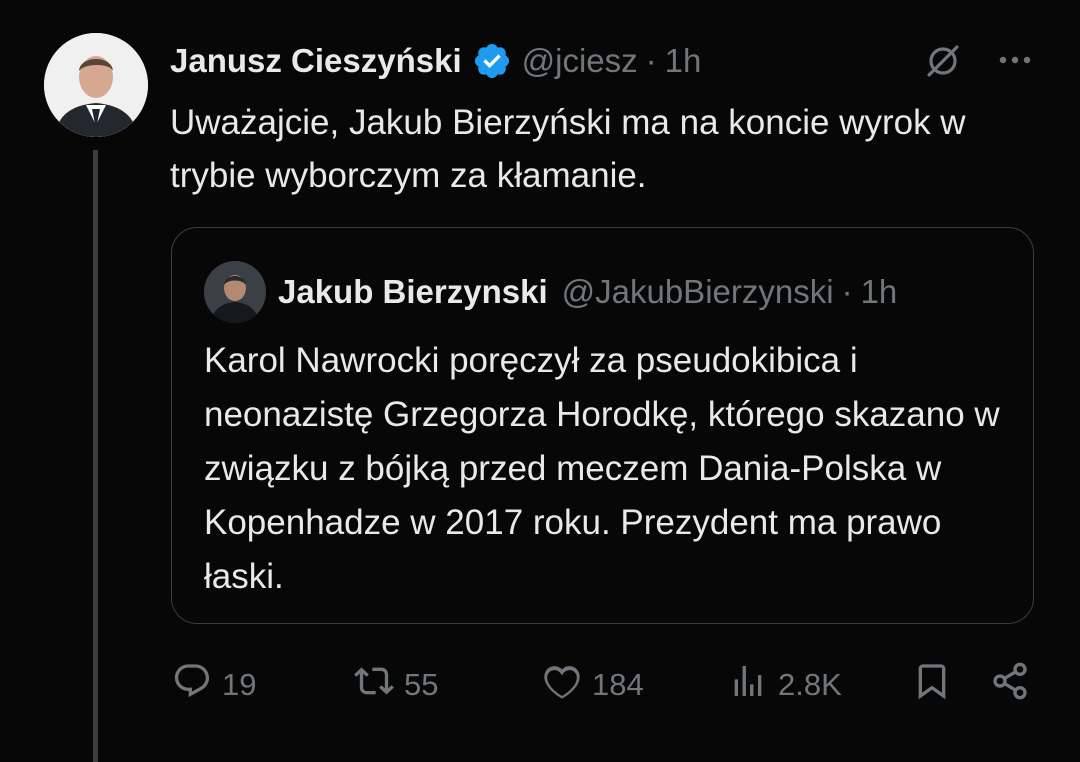 This screenshot has width=1080, height=762. Describe the element at coordinates (580, 61) in the screenshot. I see `author-handle: @jciesz` at that location.